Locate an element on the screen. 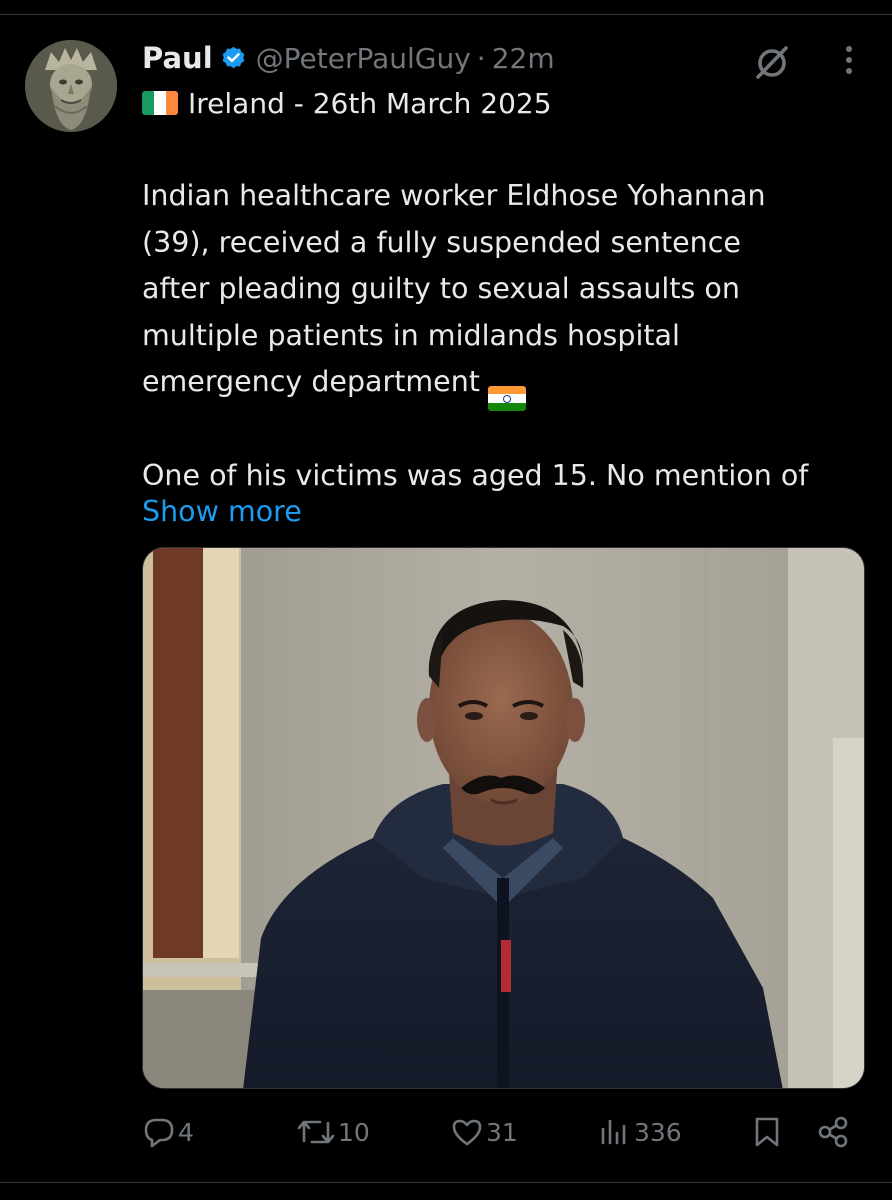  repost-button: 10 is located at coordinates (333, 1132).